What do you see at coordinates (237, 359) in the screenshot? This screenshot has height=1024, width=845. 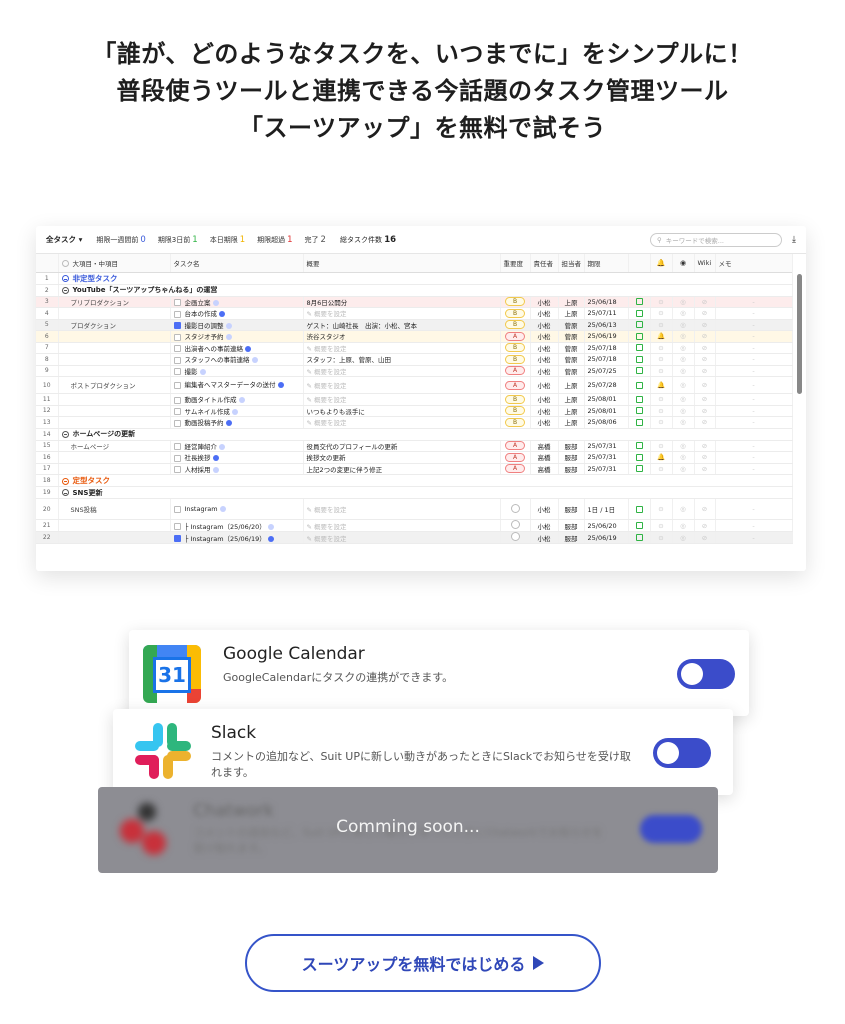 I see `task-cell: スタッフへの事前連絡` at bounding box center [237, 359].